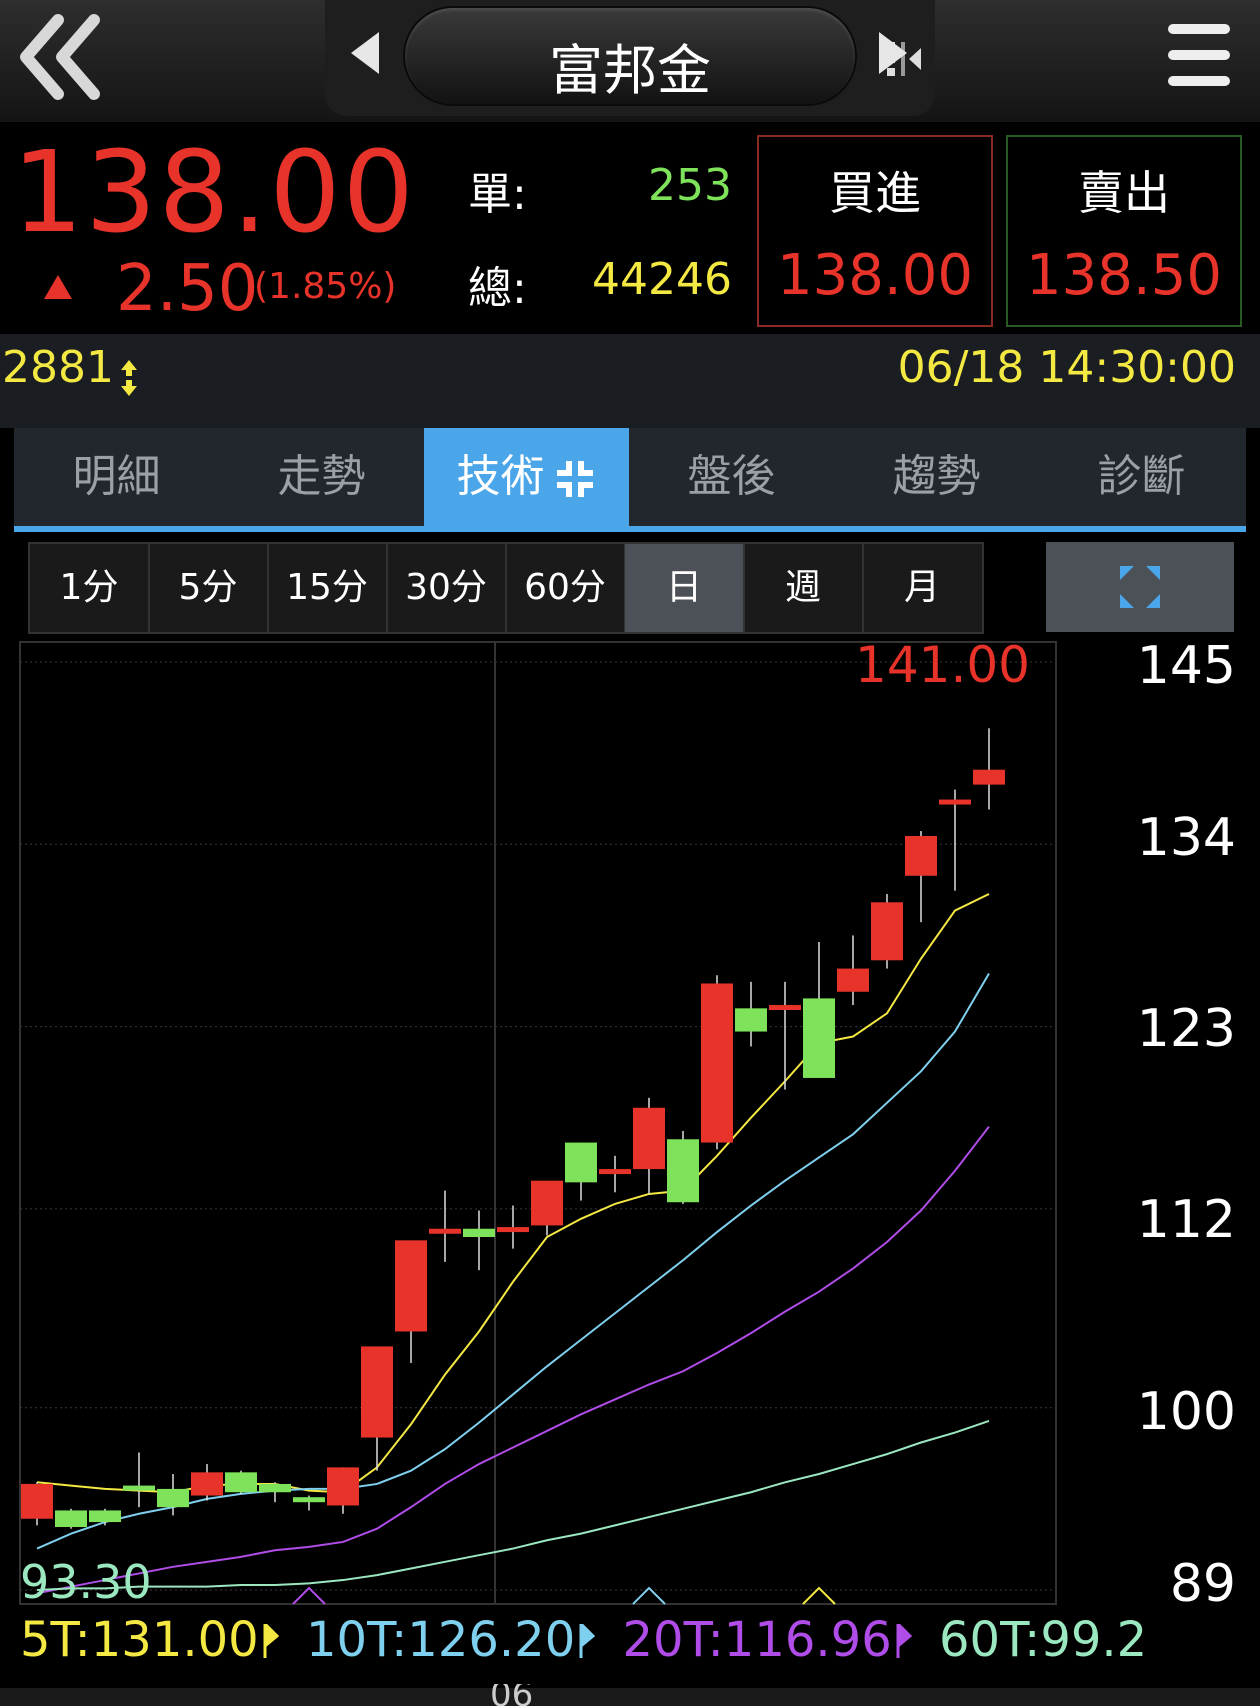  I want to click on period-5min: 5分, so click(209, 588).